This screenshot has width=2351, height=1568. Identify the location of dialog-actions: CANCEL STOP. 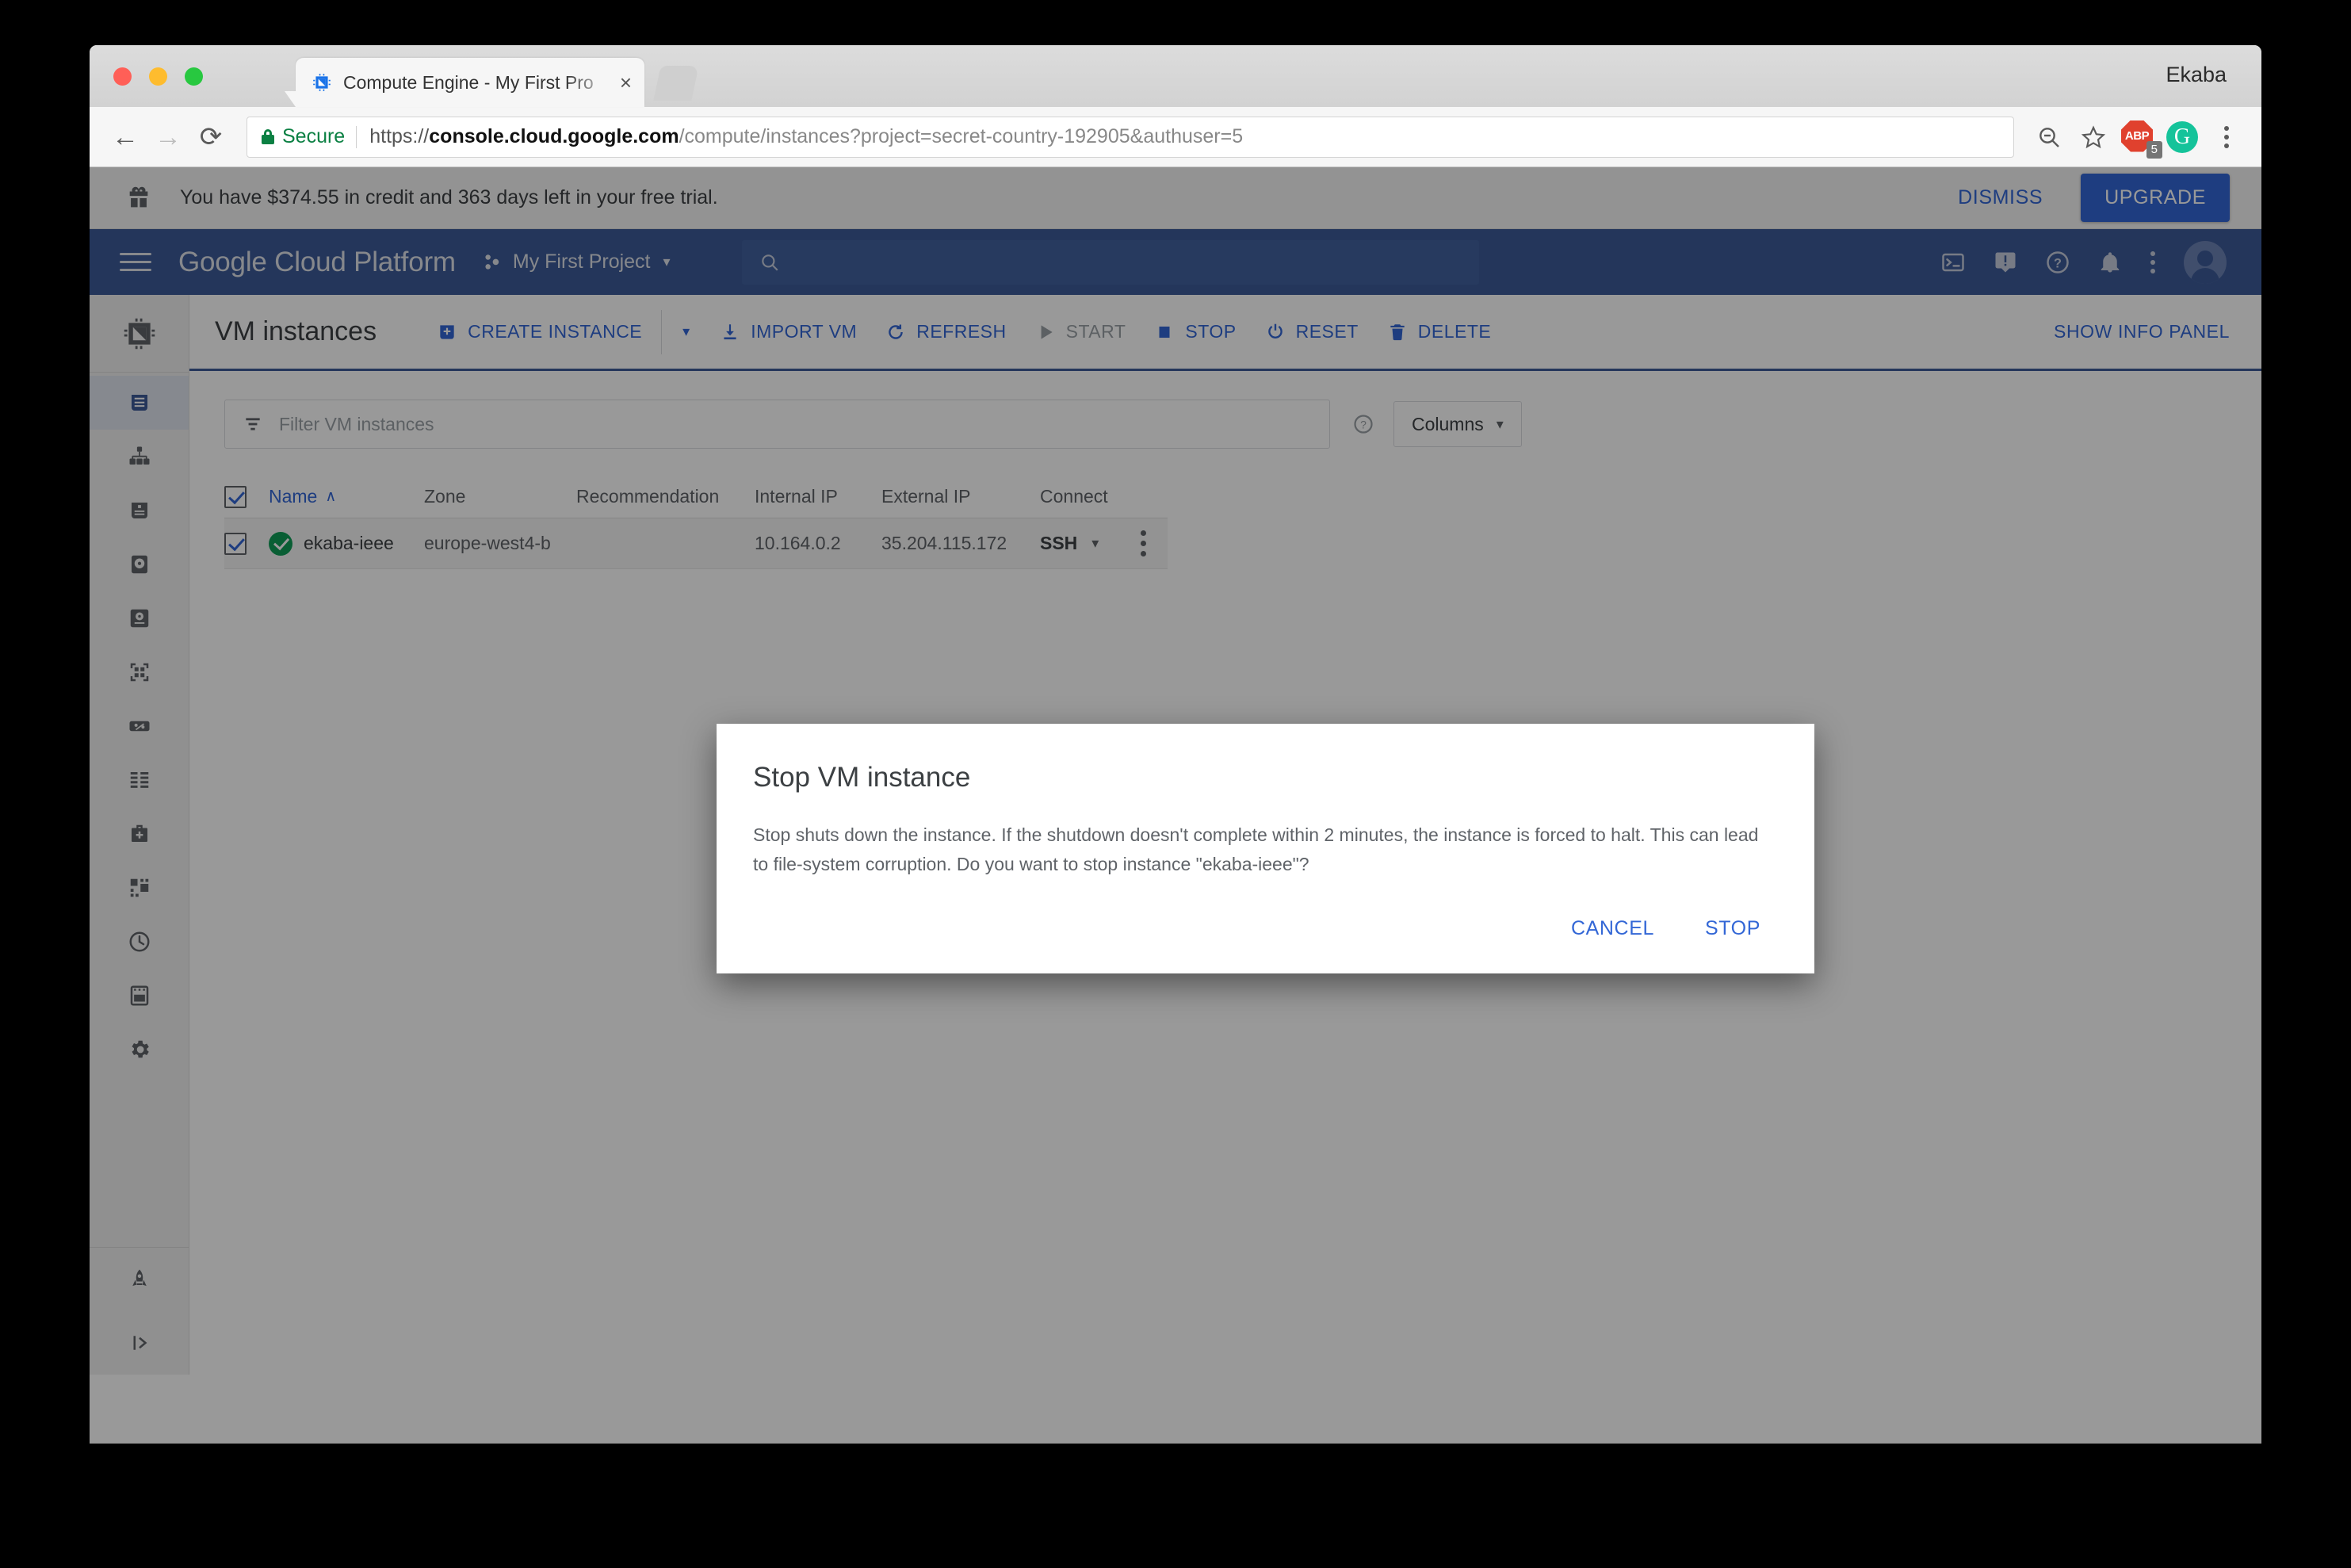
(1265, 939).